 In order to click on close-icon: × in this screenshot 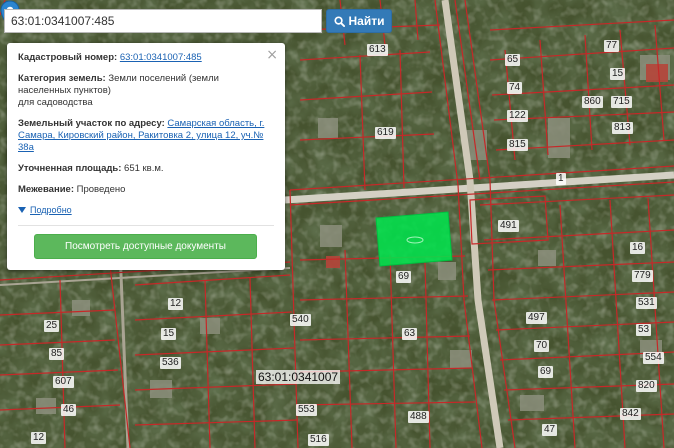, I will do `click(272, 55)`.